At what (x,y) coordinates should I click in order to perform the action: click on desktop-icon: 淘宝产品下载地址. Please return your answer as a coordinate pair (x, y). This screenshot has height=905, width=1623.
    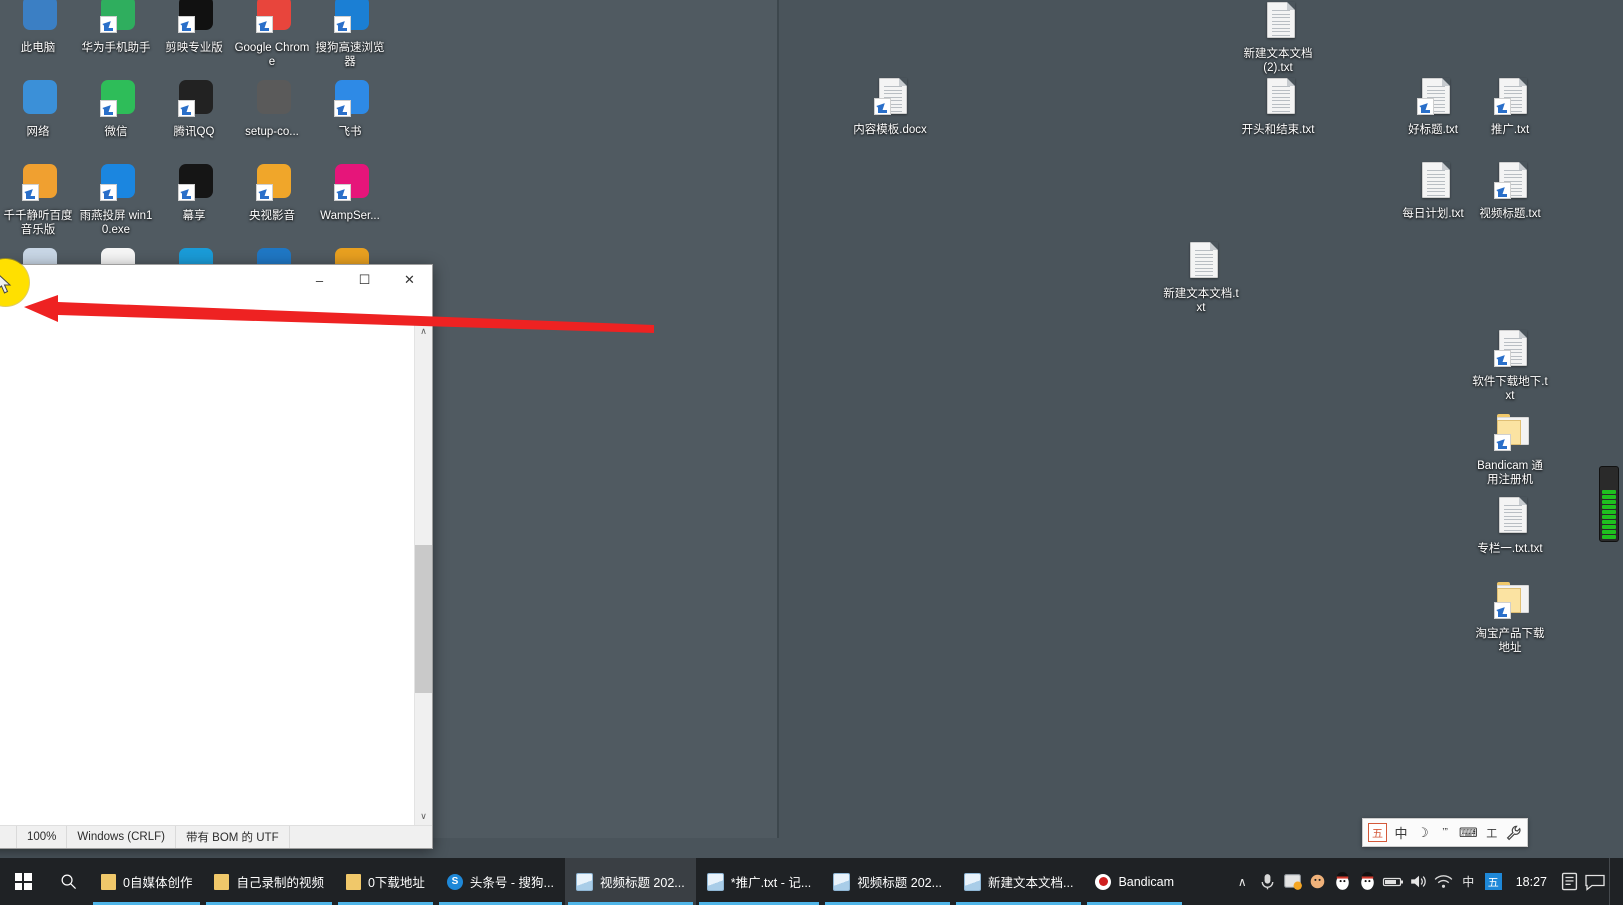
    Looking at the image, I should click on (1510, 617).